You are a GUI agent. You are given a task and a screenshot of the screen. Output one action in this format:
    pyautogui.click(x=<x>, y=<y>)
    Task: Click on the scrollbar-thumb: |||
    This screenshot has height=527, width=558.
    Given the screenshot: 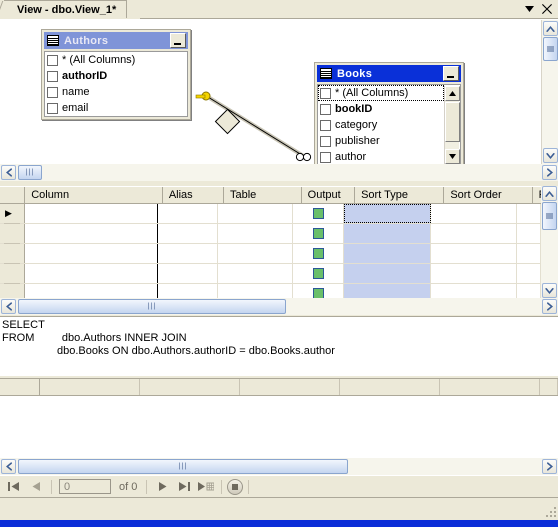 What is the action you would take?
    pyautogui.click(x=183, y=466)
    